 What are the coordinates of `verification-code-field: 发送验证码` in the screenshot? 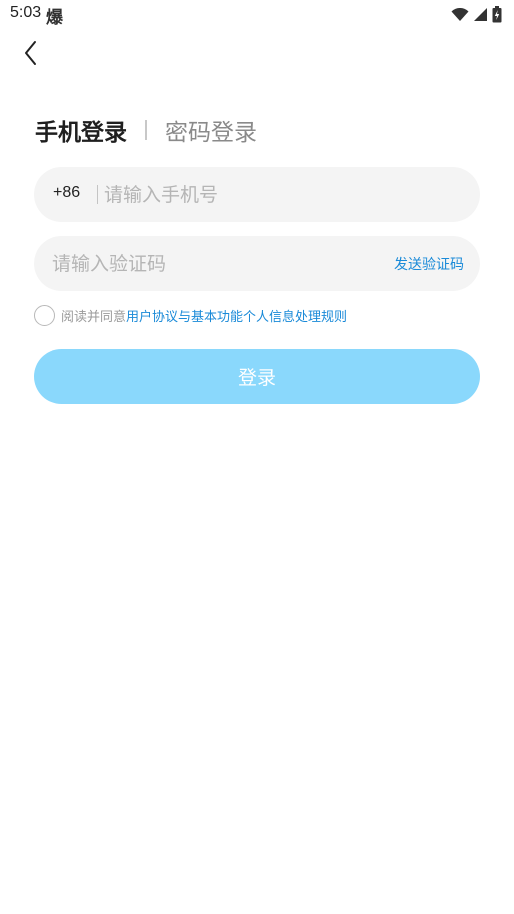 It's located at (257, 263).